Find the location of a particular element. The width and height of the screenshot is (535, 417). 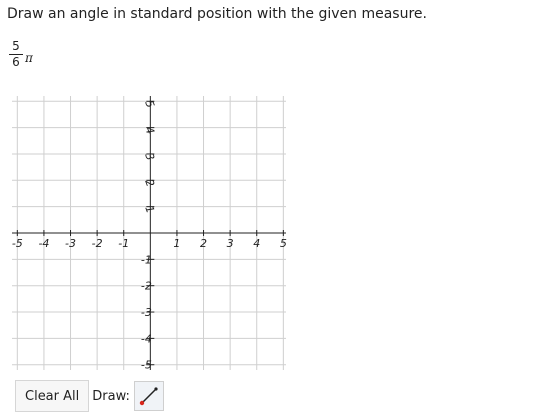

y-tick-label: 5 is located at coordinates (149, 104).